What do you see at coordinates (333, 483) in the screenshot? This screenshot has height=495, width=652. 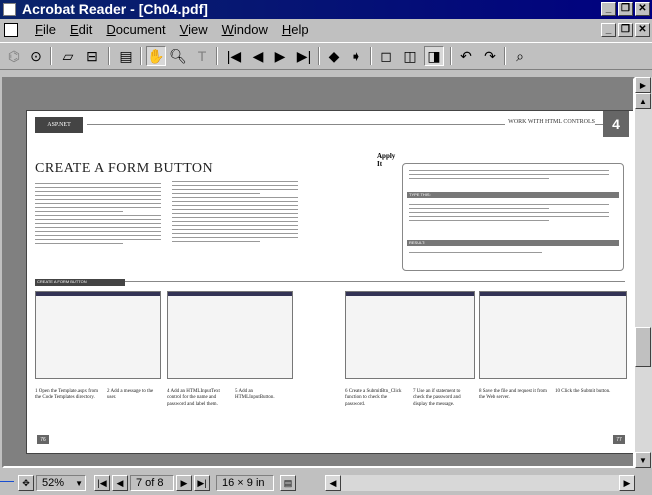 I see `scroll-left-icon: ◀` at bounding box center [333, 483].